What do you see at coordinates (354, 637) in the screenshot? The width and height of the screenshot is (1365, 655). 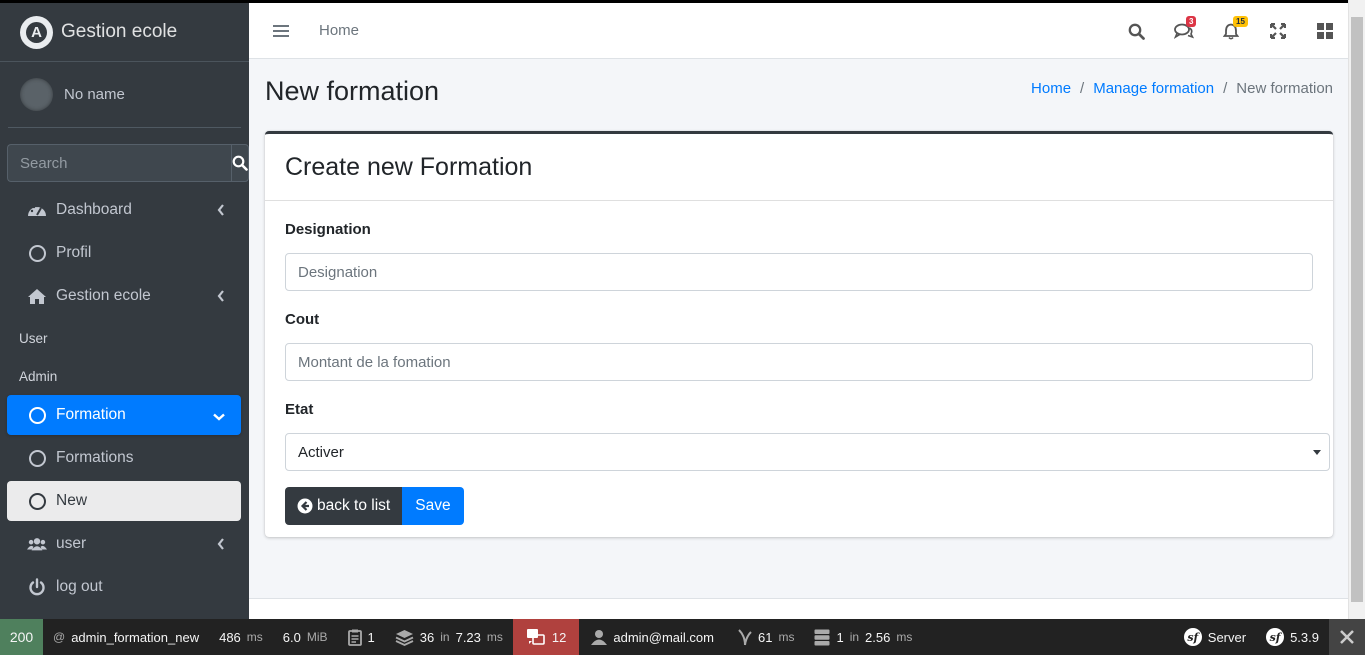 I see `form-icon` at bounding box center [354, 637].